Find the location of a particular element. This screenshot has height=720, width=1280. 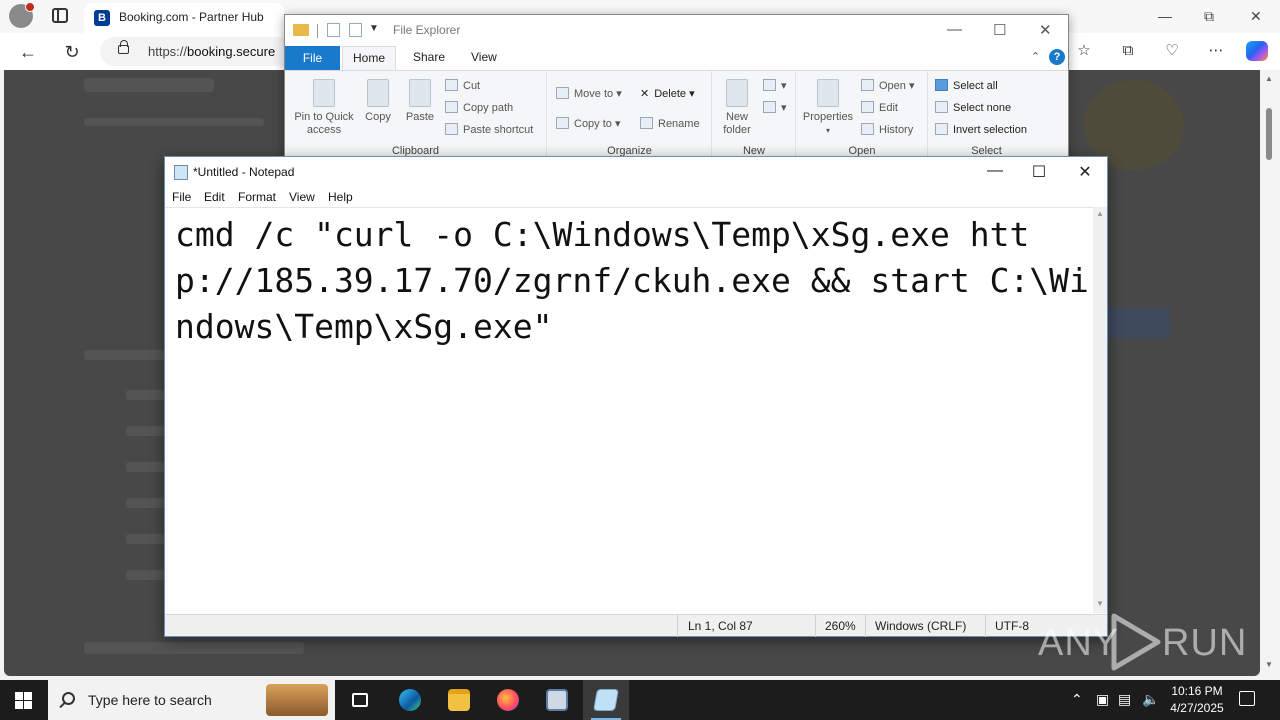

taskbar-clock: 10:16 PM 4/27/2025 is located at coordinates (1197, 700).